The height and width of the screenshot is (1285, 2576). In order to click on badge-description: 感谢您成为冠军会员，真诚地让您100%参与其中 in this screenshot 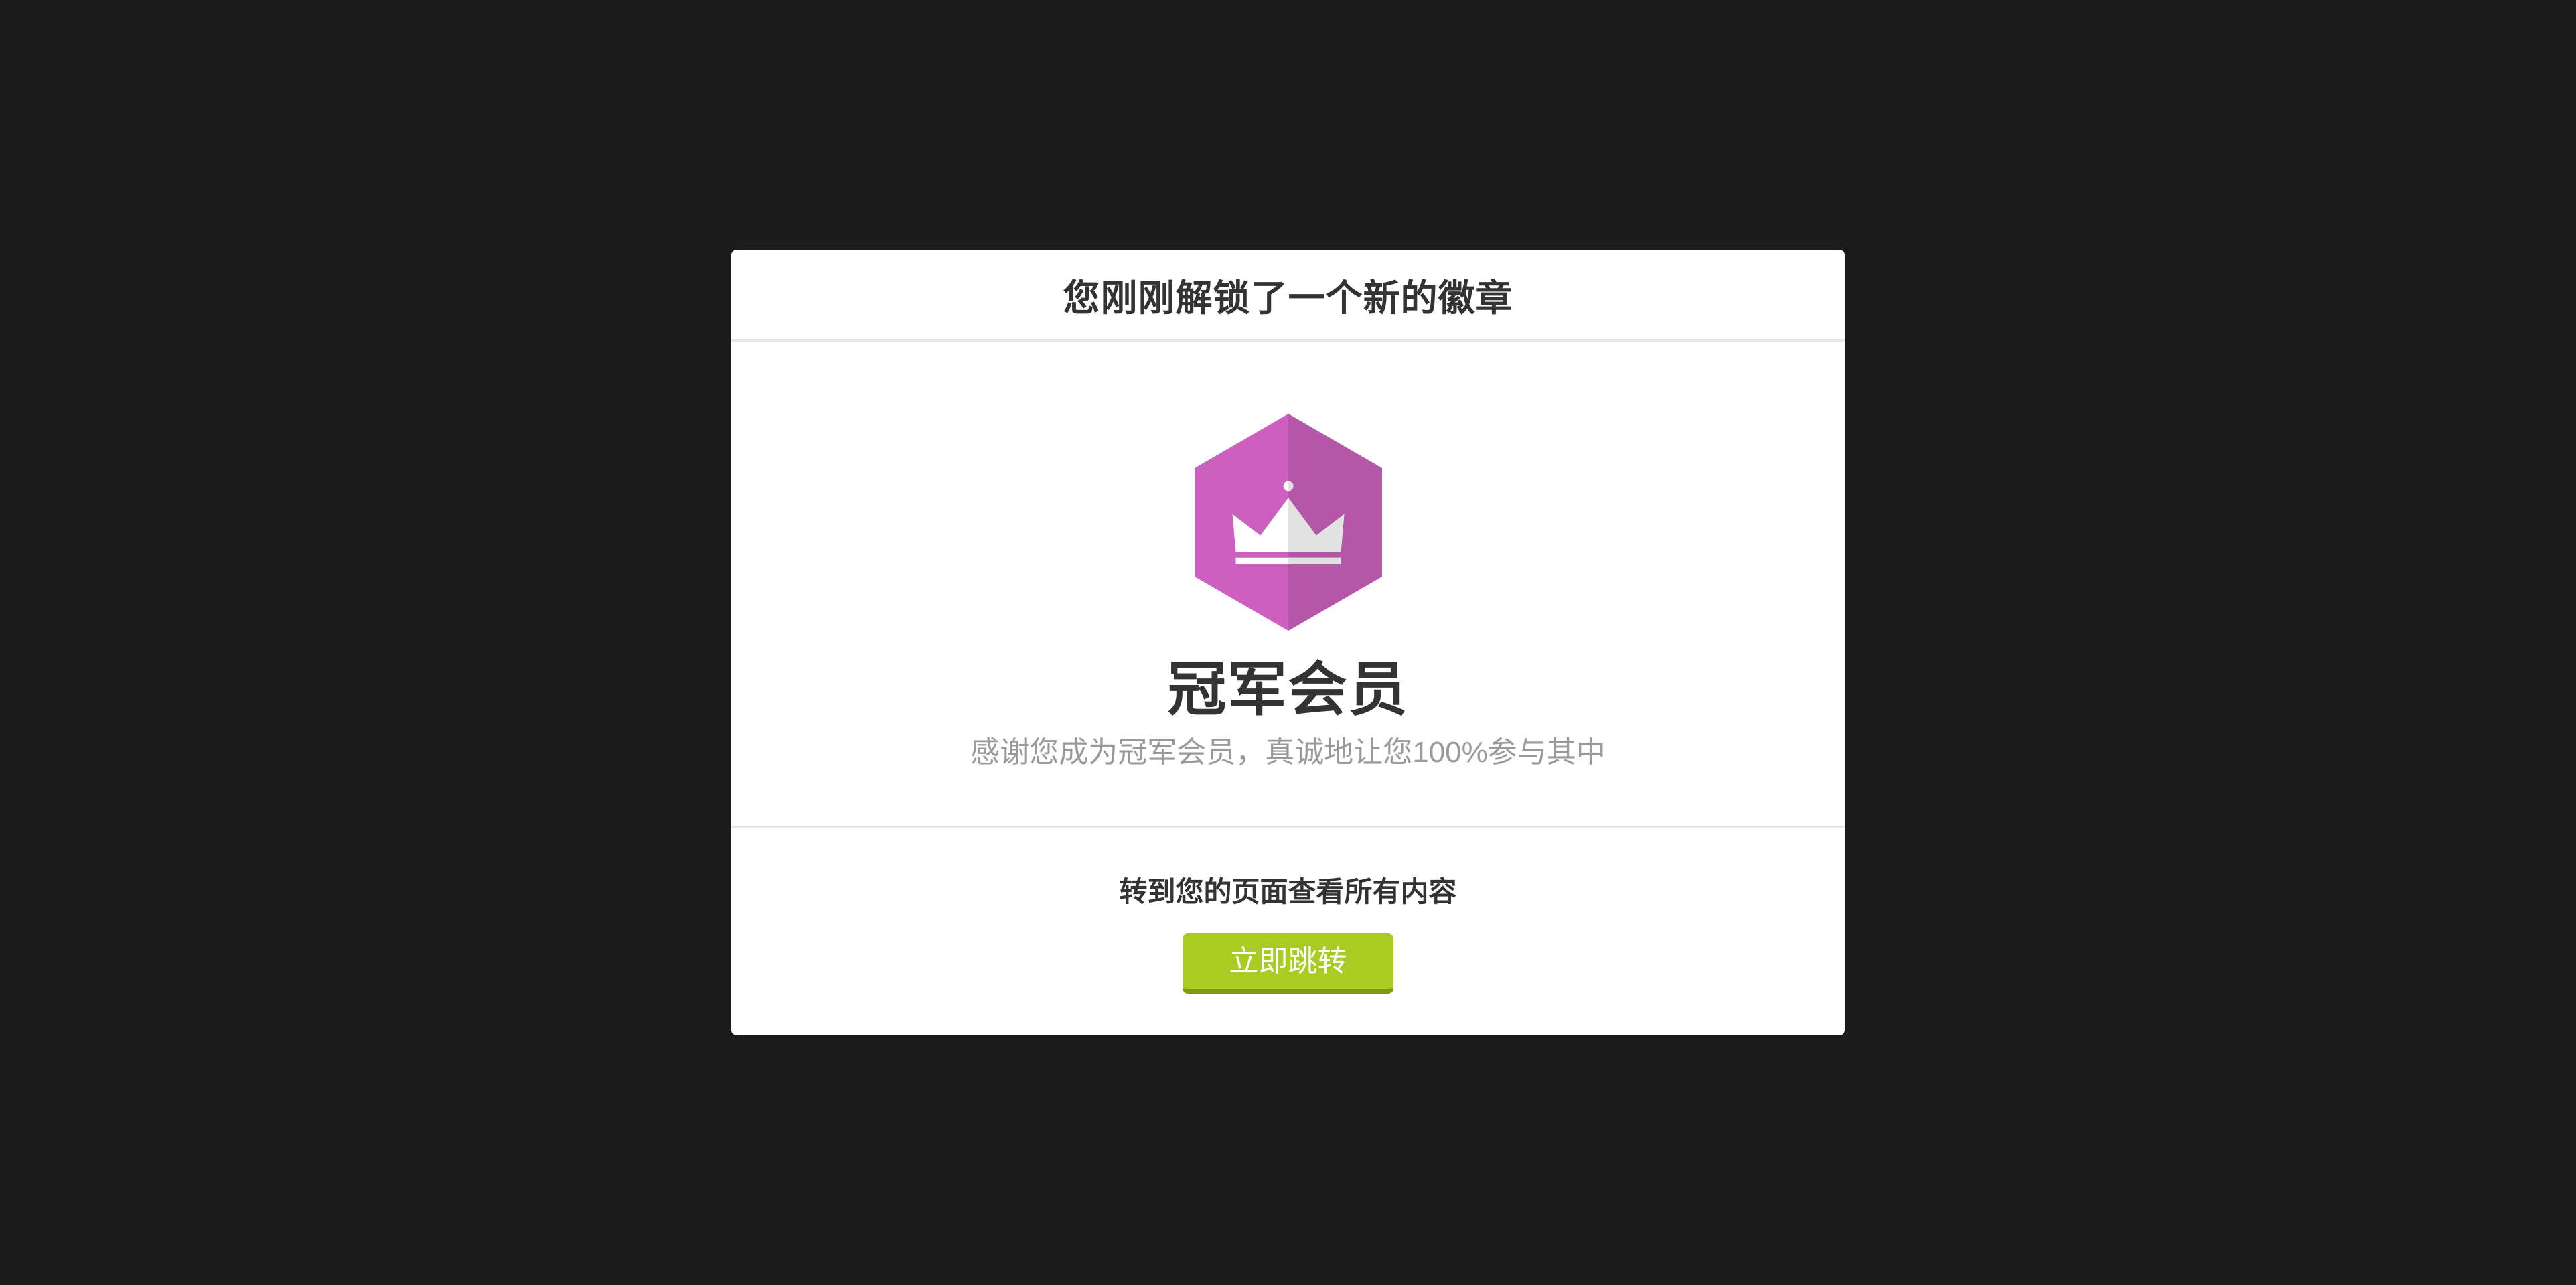, I will do `click(1288, 753)`.